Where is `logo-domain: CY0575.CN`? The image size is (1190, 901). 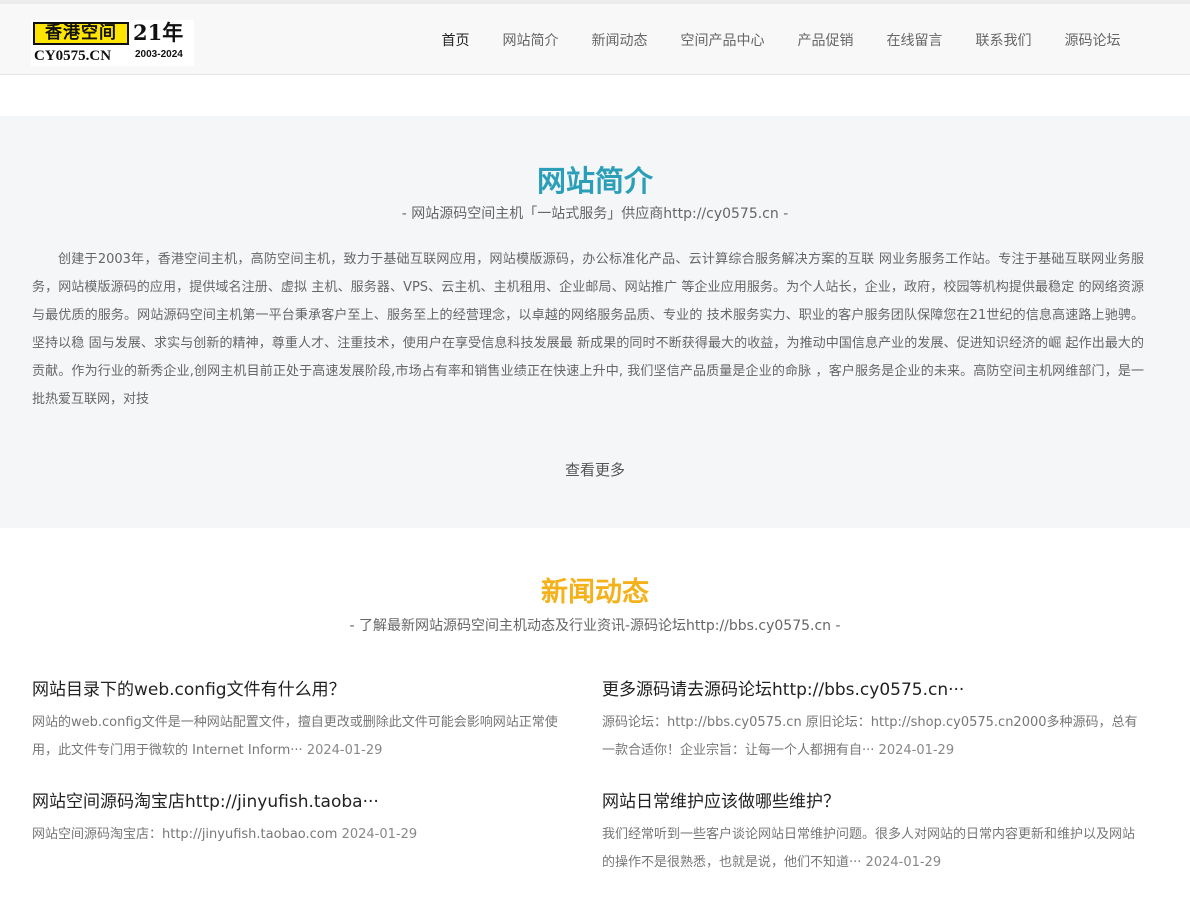 logo-domain: CY0575.CN is located at coordinates (73, 56).